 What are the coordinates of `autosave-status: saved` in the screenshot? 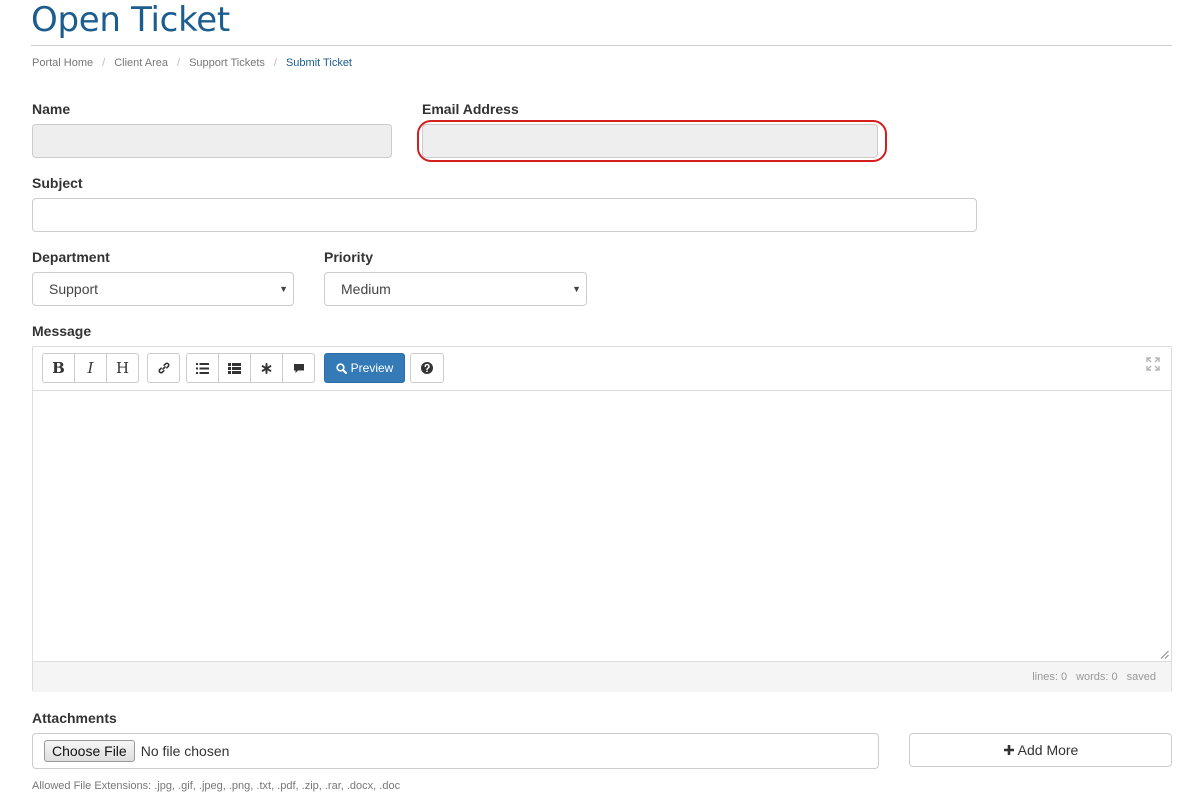 It's located at (1141, 677).